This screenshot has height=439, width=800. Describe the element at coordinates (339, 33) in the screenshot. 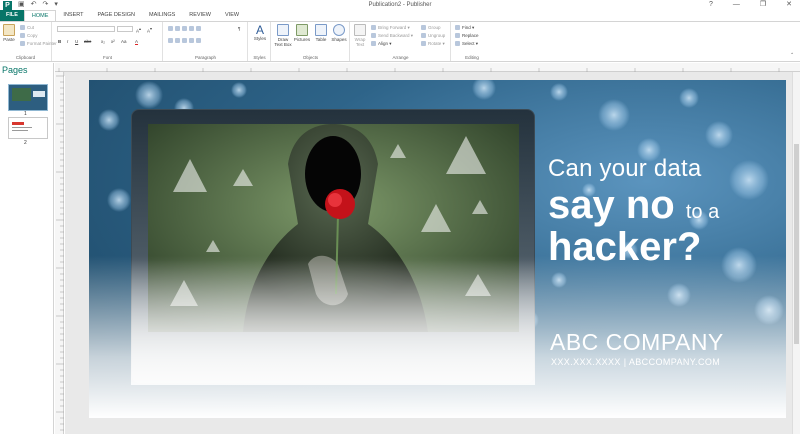

I see `shapes-button: Shapes` at that location.